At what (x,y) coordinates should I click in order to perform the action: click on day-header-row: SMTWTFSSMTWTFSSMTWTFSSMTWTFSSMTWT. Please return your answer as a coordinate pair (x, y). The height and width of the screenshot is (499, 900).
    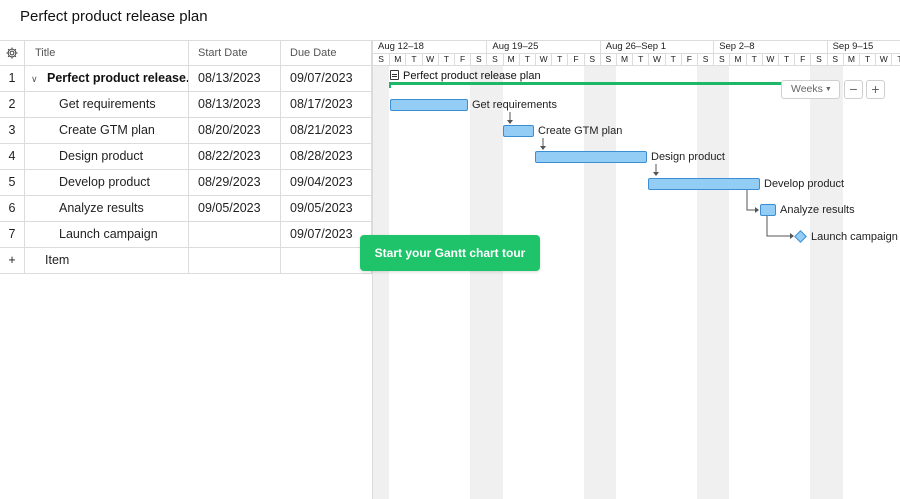
    Looking at the image, I should click on (636, 59).